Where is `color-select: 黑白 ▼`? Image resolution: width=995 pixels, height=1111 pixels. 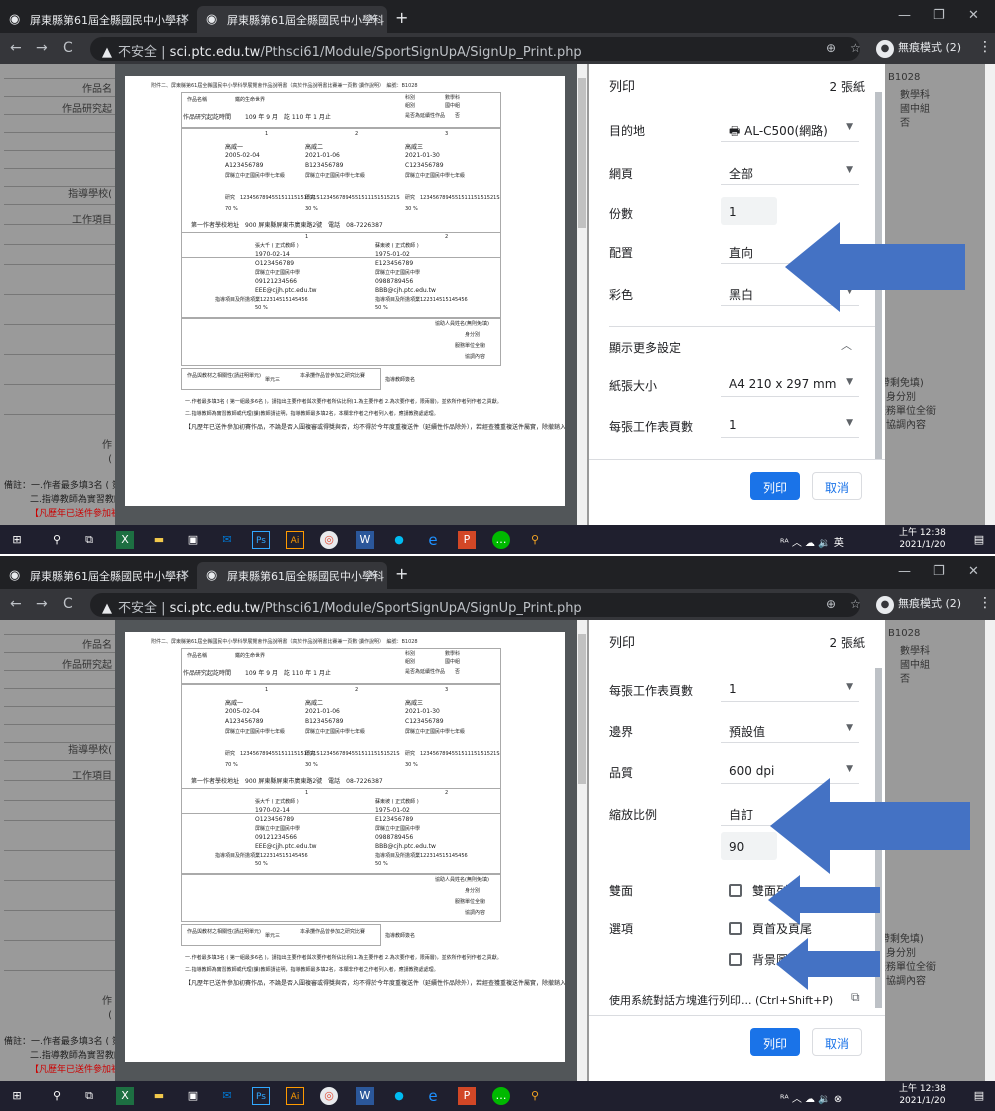
color-select: 黑白 ▼ is located at coordinates (790, 292).